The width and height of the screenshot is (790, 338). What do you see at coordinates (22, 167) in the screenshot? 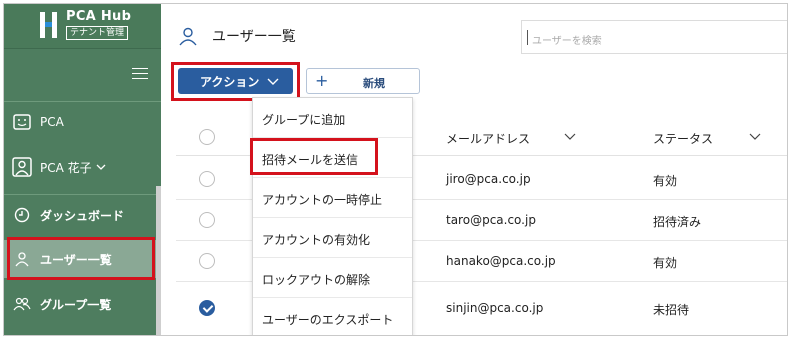
I see `user-box-icon` at bounding box center [22, 167].